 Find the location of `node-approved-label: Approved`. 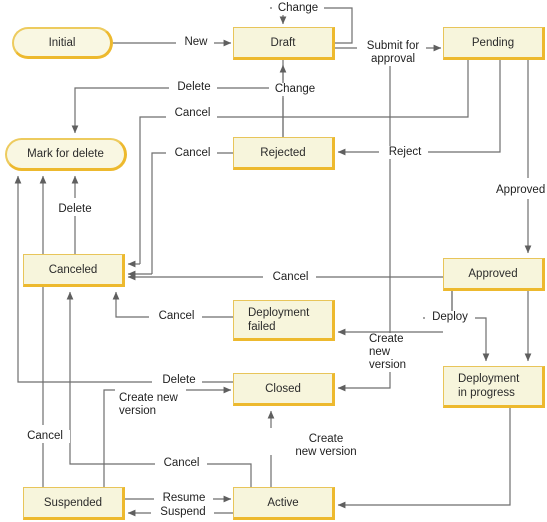

node-approved-label: Approved is located at coordinates (493, 273).